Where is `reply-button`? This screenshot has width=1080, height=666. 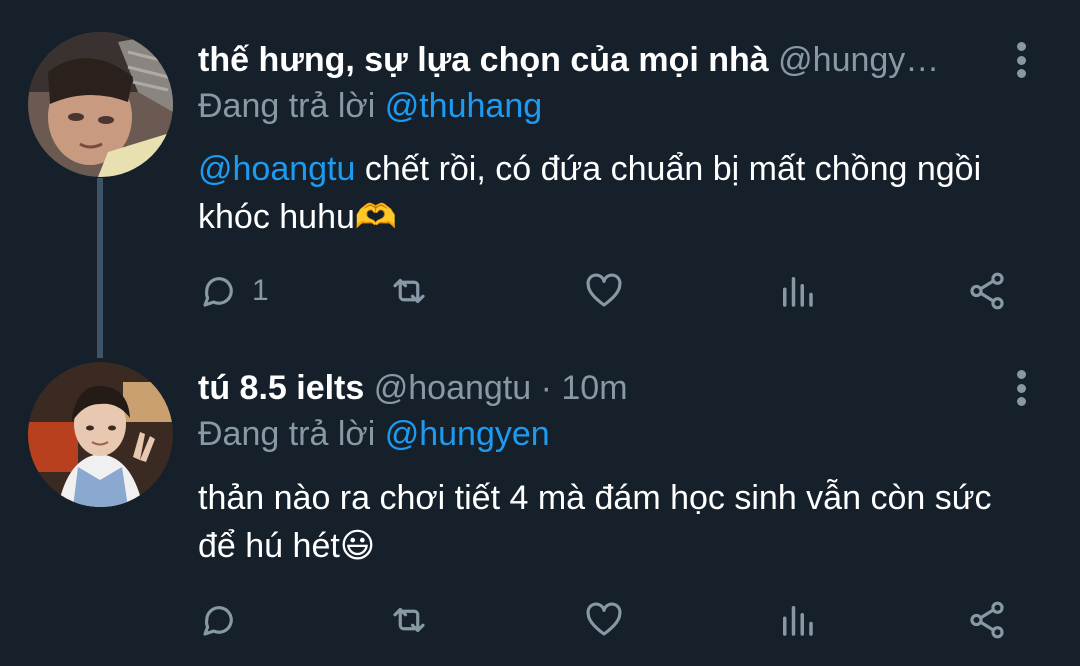
reply-button is located at coordinates (225, 620).